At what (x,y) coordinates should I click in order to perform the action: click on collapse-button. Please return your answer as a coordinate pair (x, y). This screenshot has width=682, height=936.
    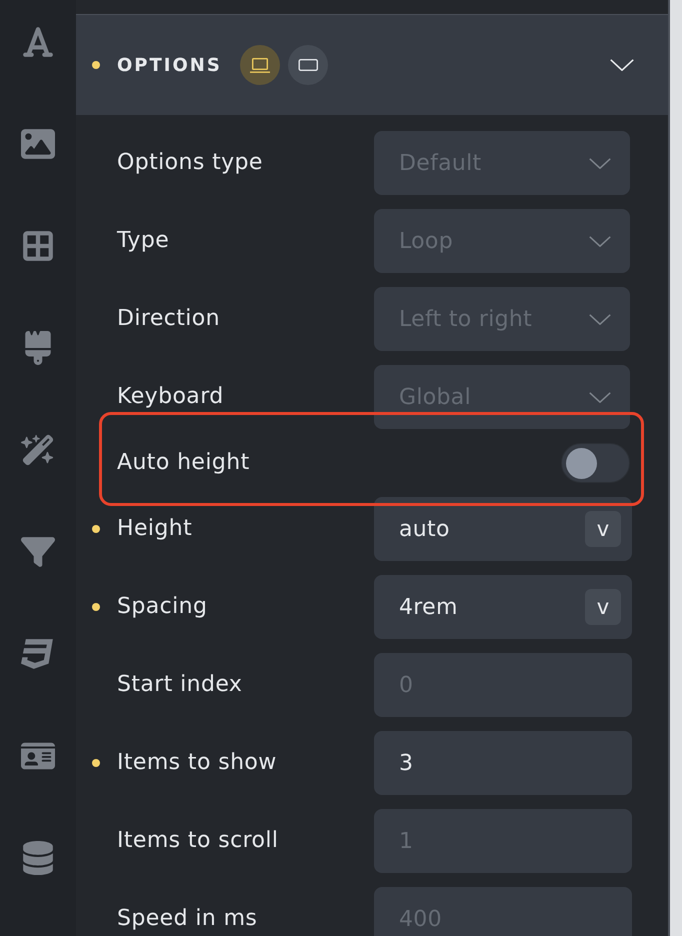
    Looking at the image, I should click on (622, 65).